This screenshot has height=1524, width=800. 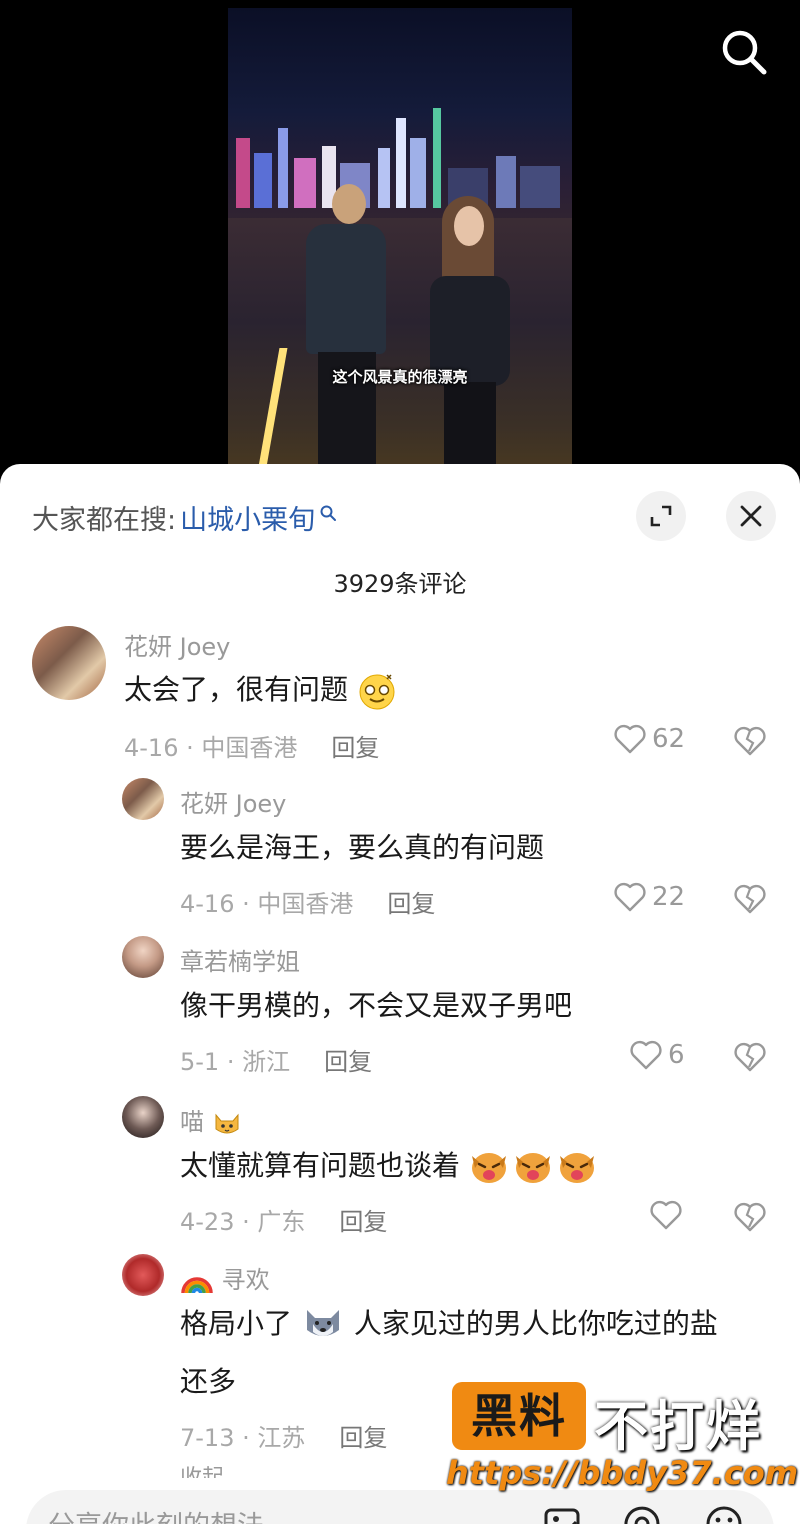 I want to click on hot-search-bar: 大家都在搜: 山城小栗旬, so click(x=184, y=517).